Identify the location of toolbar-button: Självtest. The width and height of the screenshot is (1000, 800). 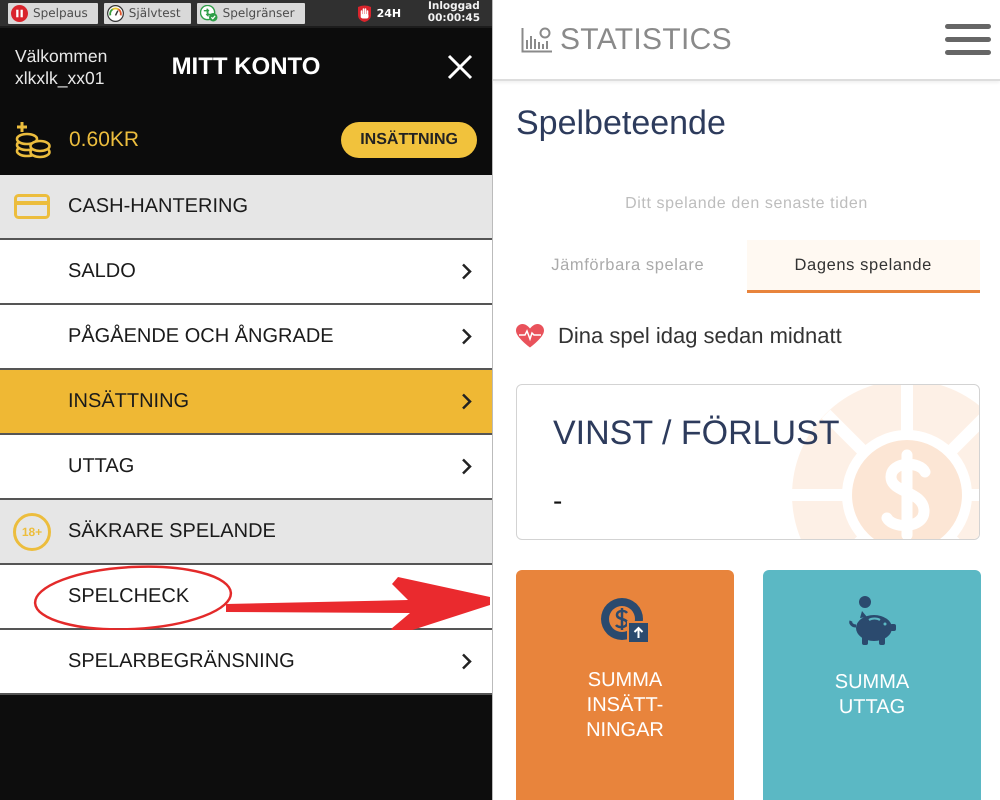
(147, 13).